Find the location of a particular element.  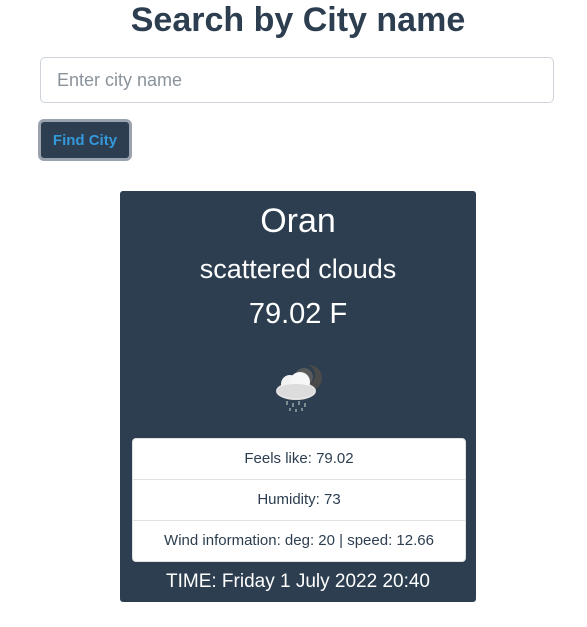

cloud-rain-night-icon is located at coordinates (299, 388).